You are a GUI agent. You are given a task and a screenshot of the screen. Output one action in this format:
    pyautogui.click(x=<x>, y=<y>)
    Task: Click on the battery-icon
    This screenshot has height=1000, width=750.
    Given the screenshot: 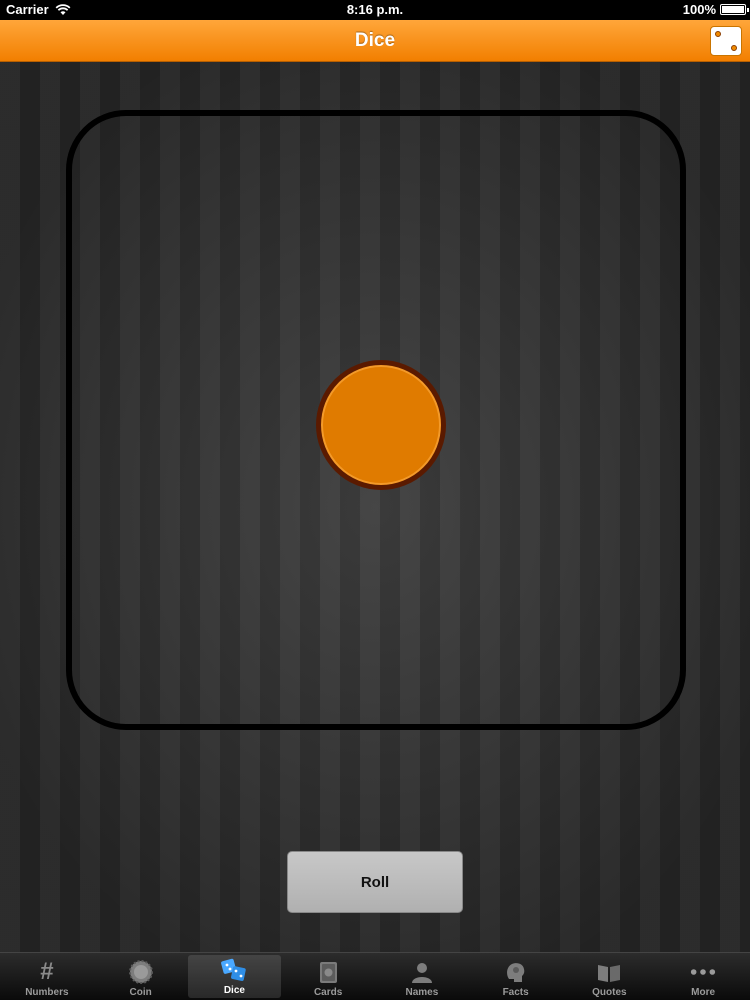 What is the action you would take?
    pyautogui.click(x=734, y=9)
    